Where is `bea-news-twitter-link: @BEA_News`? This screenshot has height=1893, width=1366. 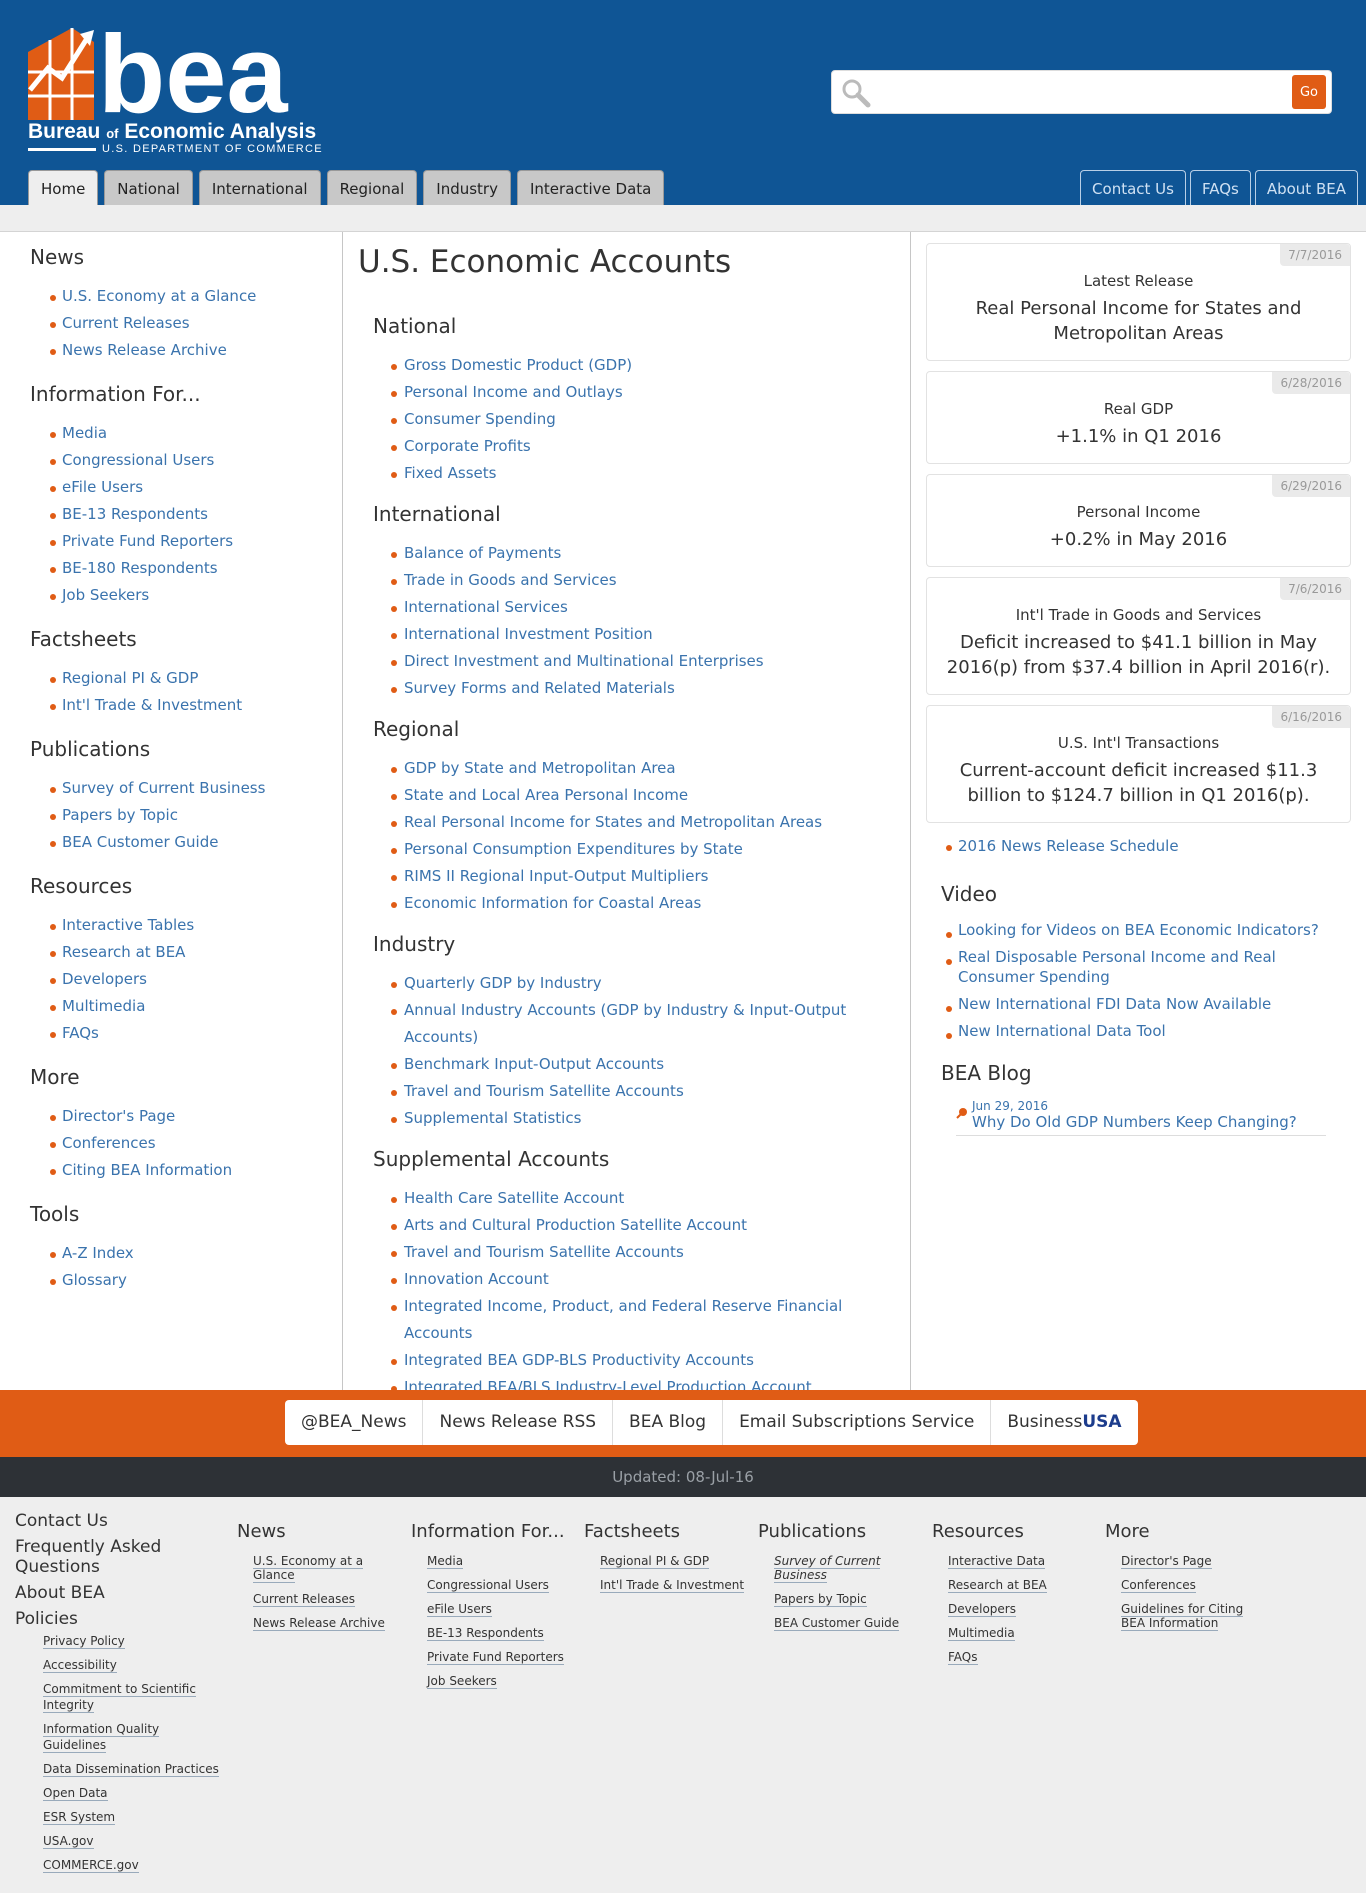 bea-news-twitter-link: @BEA_News is located at coordinates (354, 1422).